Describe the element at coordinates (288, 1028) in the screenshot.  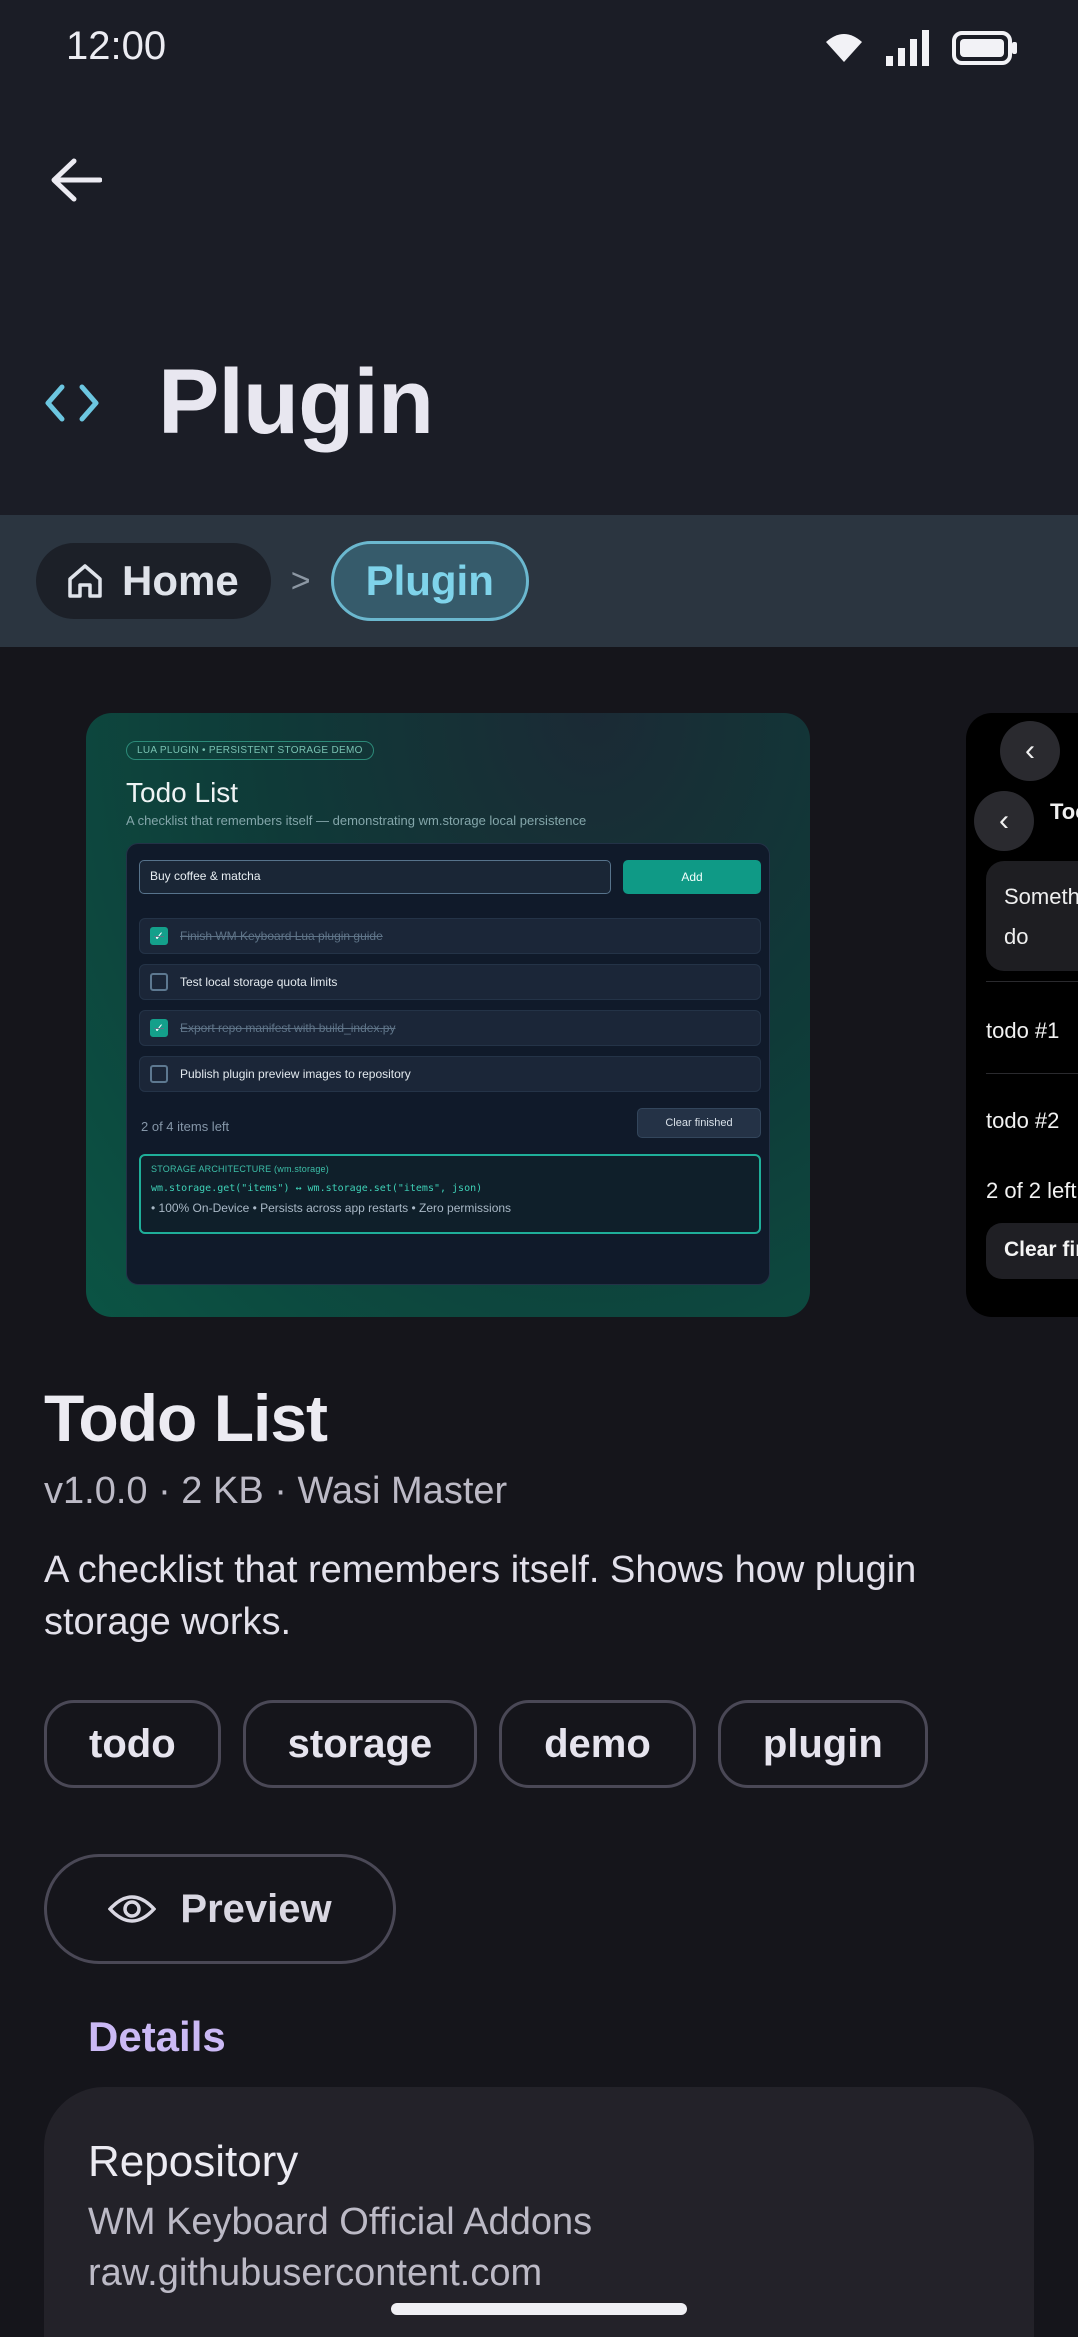
I see `preview-item-text: Export repo manifest with build_index.py` at that location.